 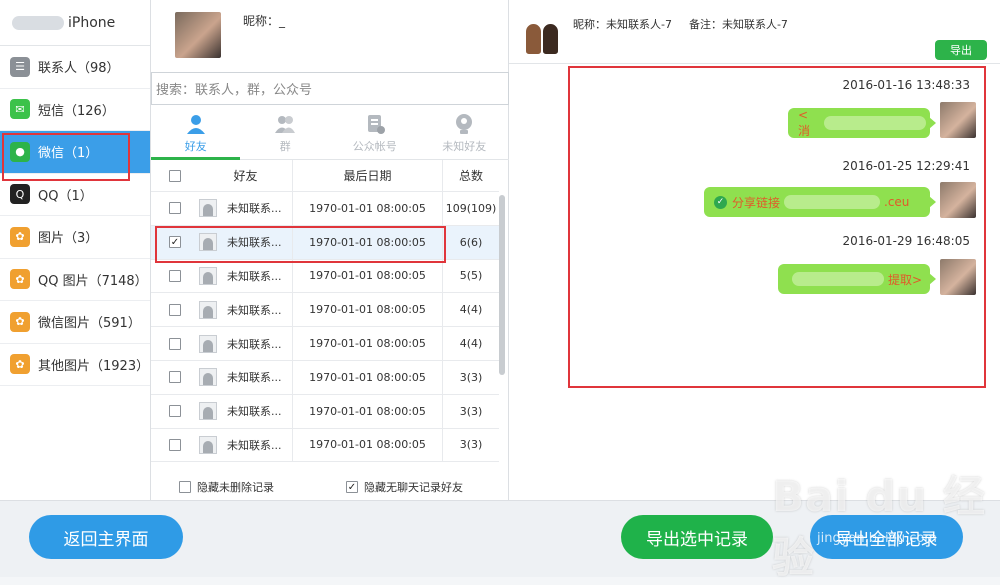 I want to click on official-account-icon, so click(x=376, y=124).